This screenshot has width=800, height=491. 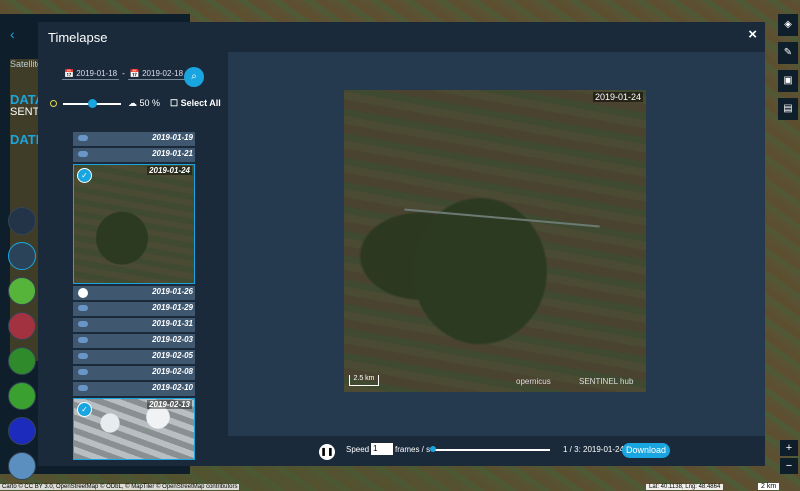 What do you see at coordinates (433, 449) in the screenshot?
I see `timeline-handle` at bounding box center [433, 449].